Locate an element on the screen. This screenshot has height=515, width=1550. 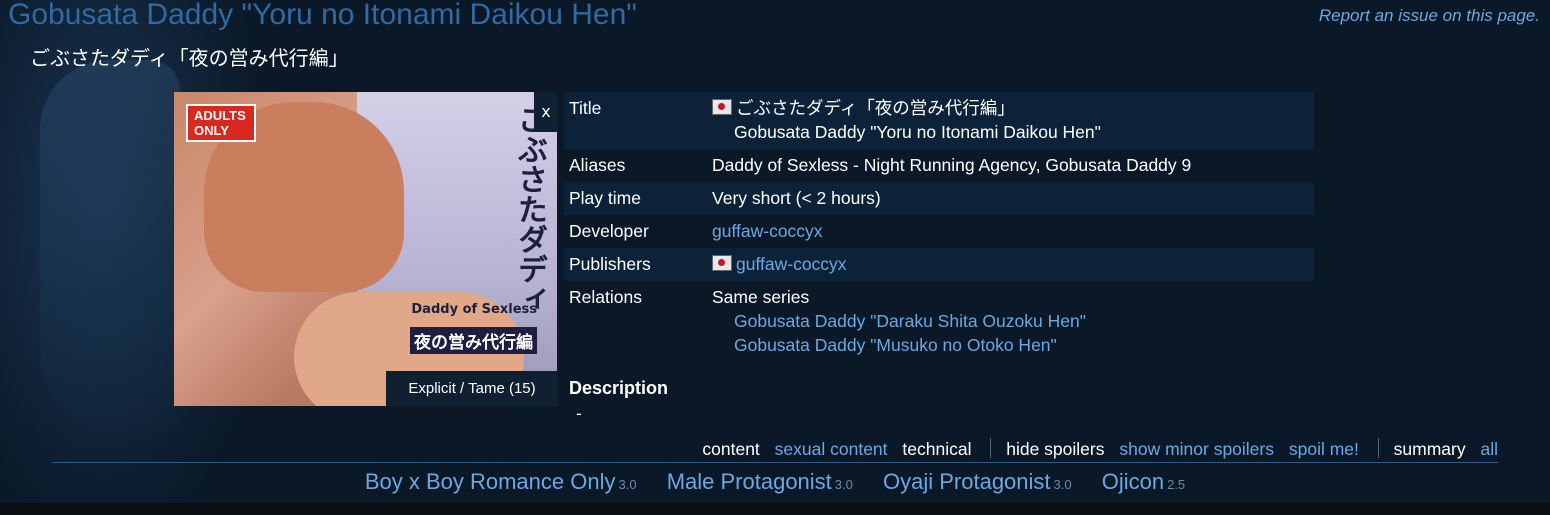
info-label: Relations is located at coordinates (605, 297).